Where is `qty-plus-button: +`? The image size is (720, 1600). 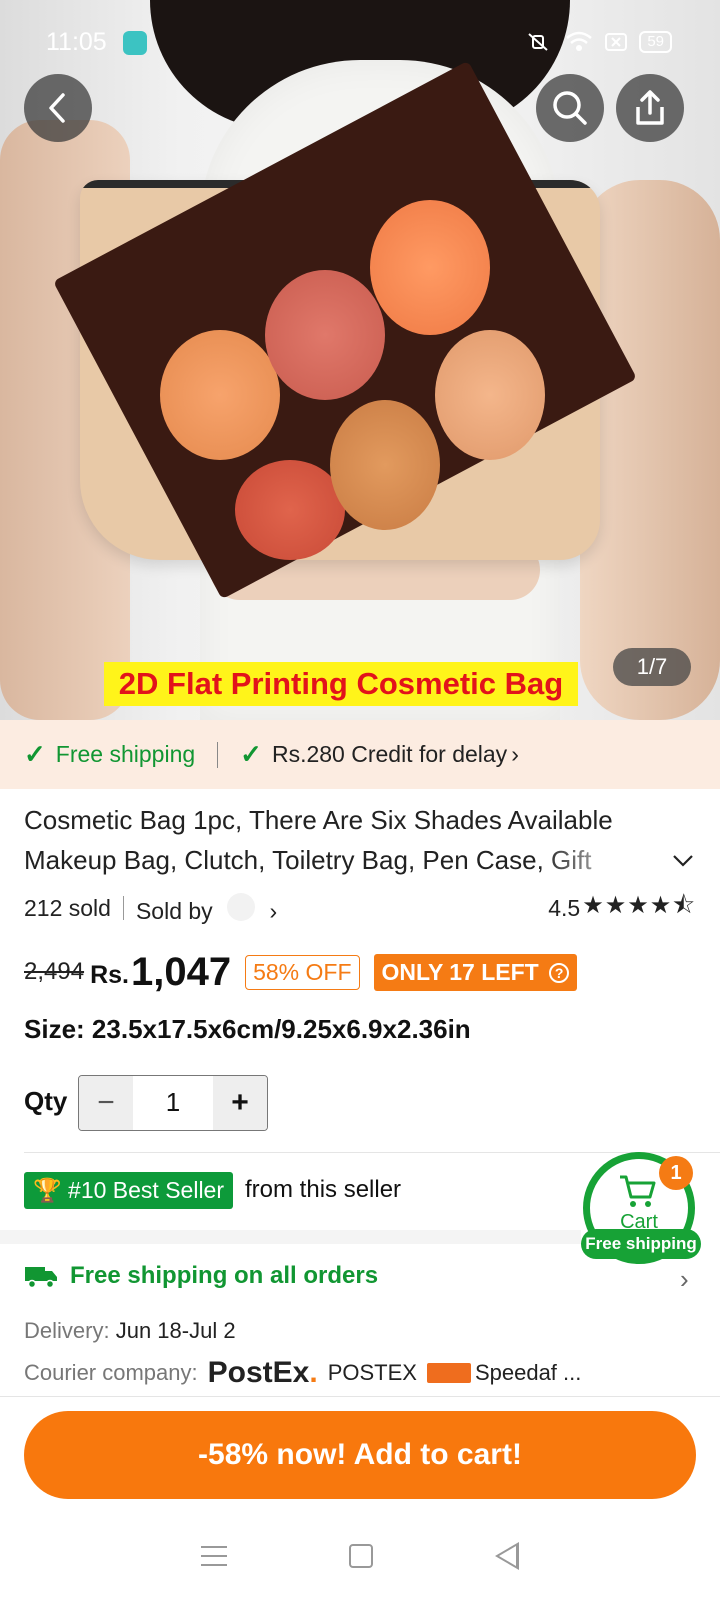 qty-plus-button: + is located at coordinates (240, 1103).